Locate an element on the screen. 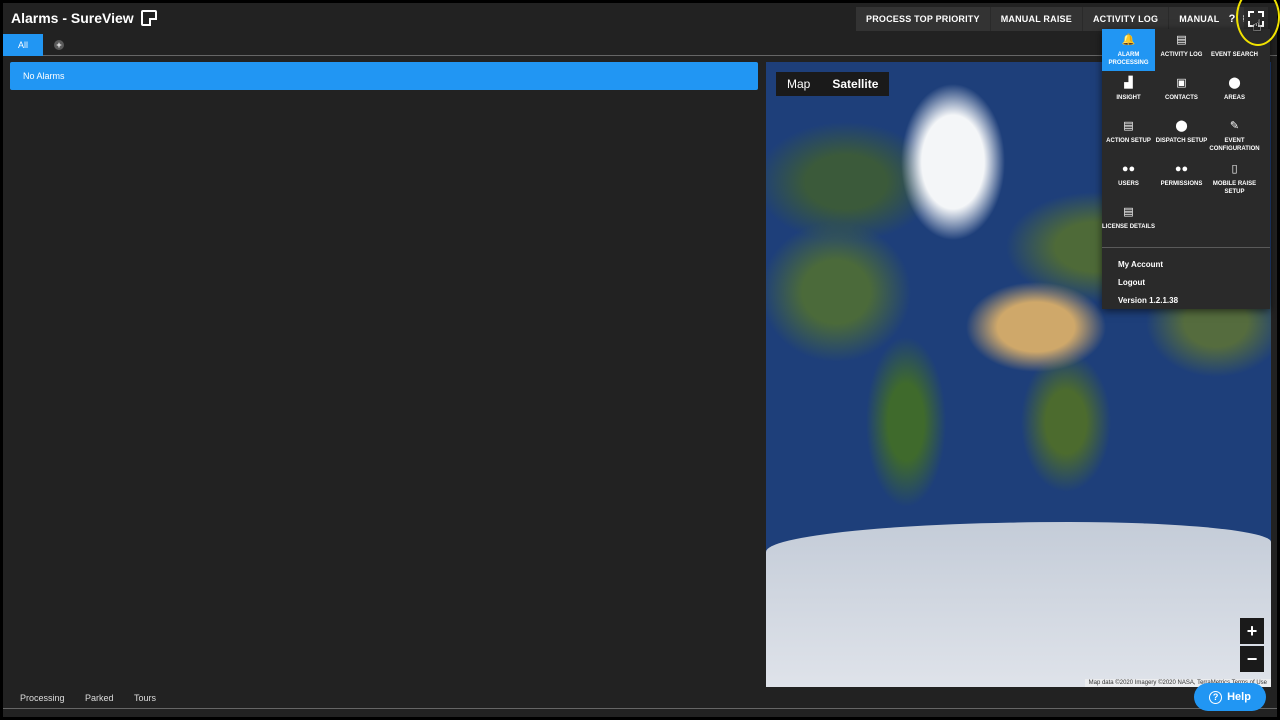 The image size is (1280, 720). menu-item-dispatch-setup: ⬤ DISPATCH SETUP is located at coordinates (1181, 136).